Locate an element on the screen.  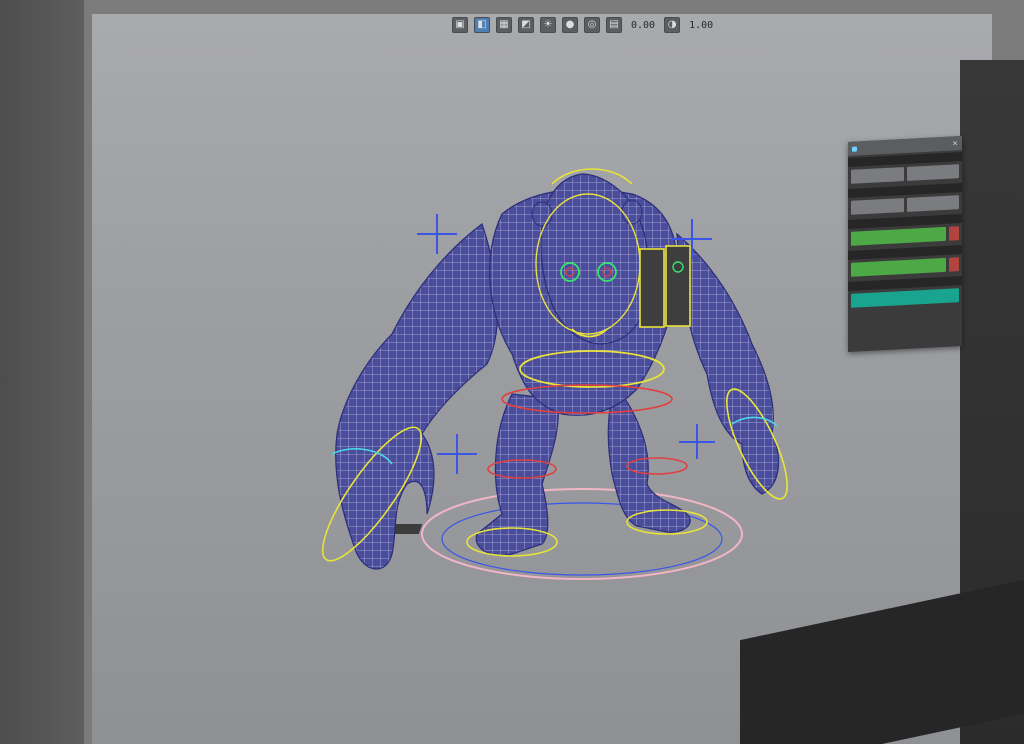
grid-icon: ▤ is located at coordinates (614, 25).